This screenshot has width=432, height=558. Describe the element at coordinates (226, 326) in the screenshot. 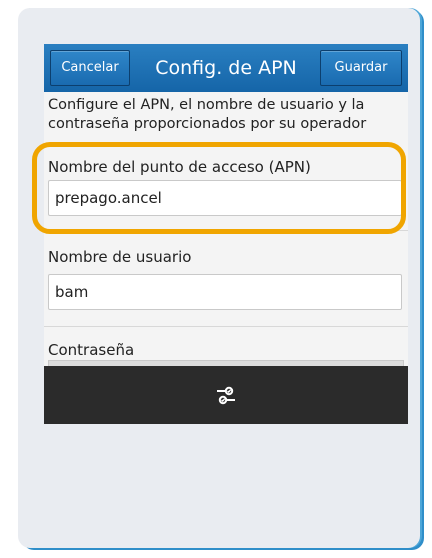

I see `divider` at that location.